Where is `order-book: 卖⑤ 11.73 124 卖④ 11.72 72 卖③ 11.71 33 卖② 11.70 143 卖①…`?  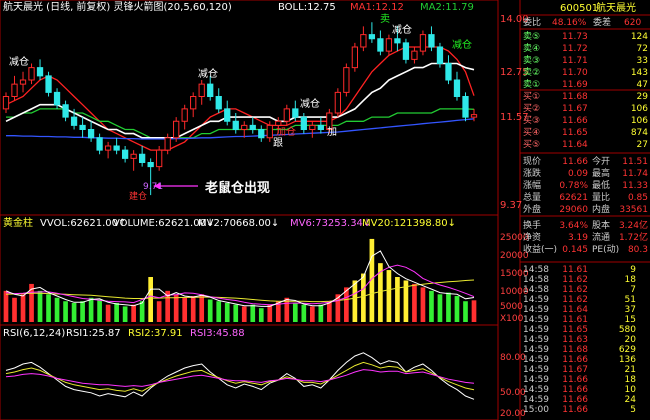 order-book: 卖⑤ 11.73 124 卖④ 11.72 72 卖③ 11.71 33 卖② 11.70 143 卖①… is located at coordinates (585, 90).